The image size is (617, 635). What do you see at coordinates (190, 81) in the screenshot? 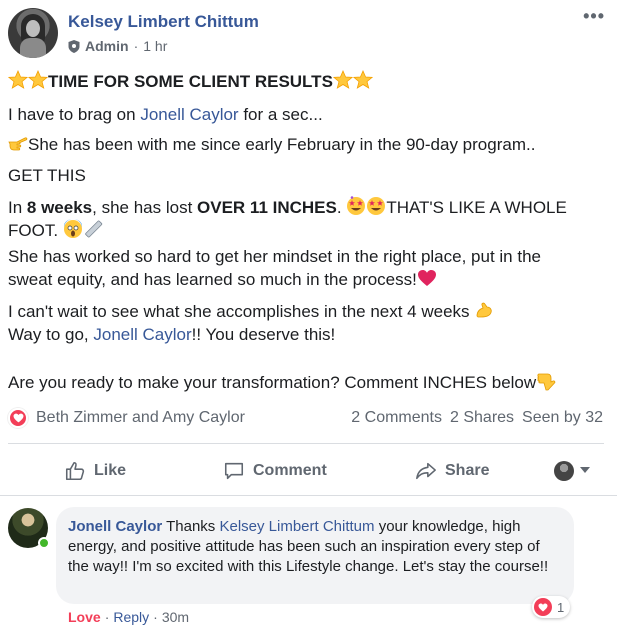
I see `post-headline: TIME FOR SOME CLIENT RESULTS` at bounding box center [190, 81].